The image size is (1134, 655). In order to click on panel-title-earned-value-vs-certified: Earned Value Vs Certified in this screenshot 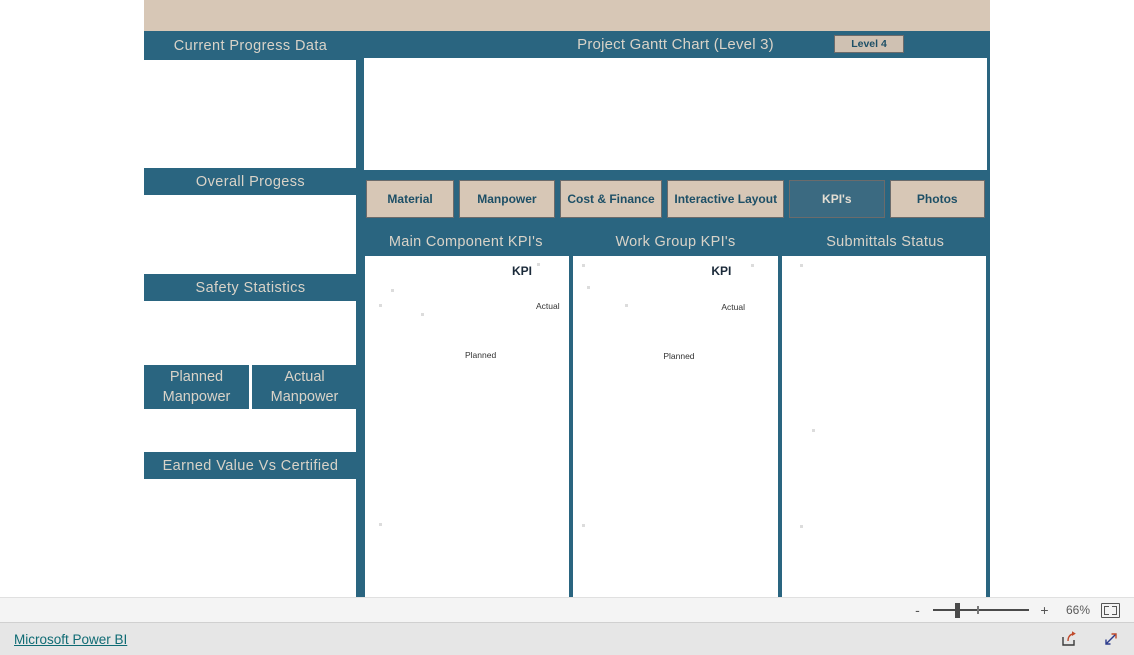, I will do `click(250, 465)`.